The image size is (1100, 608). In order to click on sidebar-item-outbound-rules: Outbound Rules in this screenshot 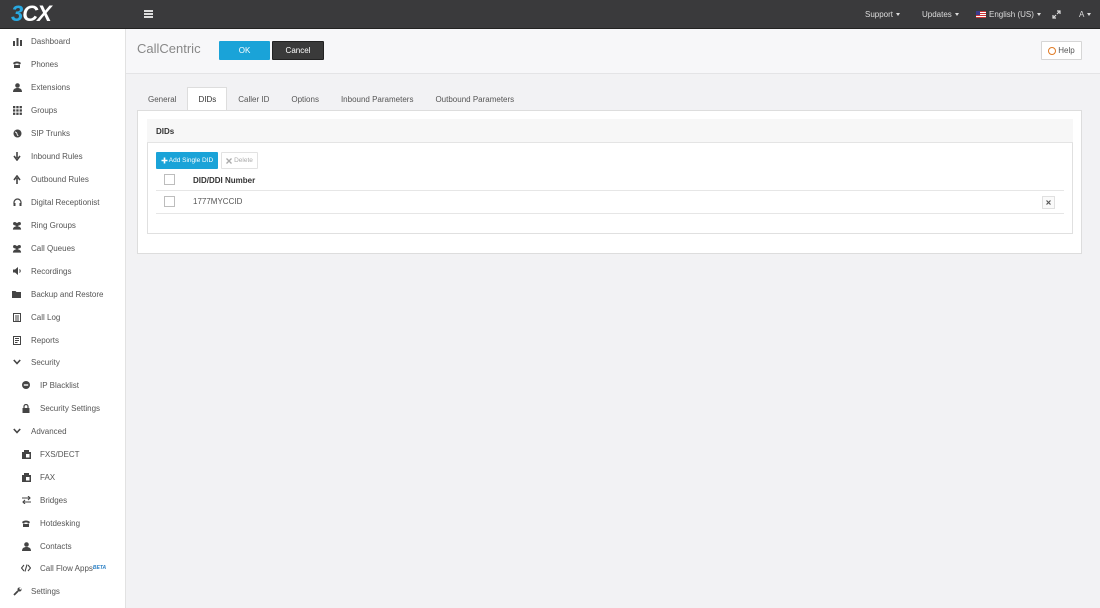, I will do `click(62, 179)`.